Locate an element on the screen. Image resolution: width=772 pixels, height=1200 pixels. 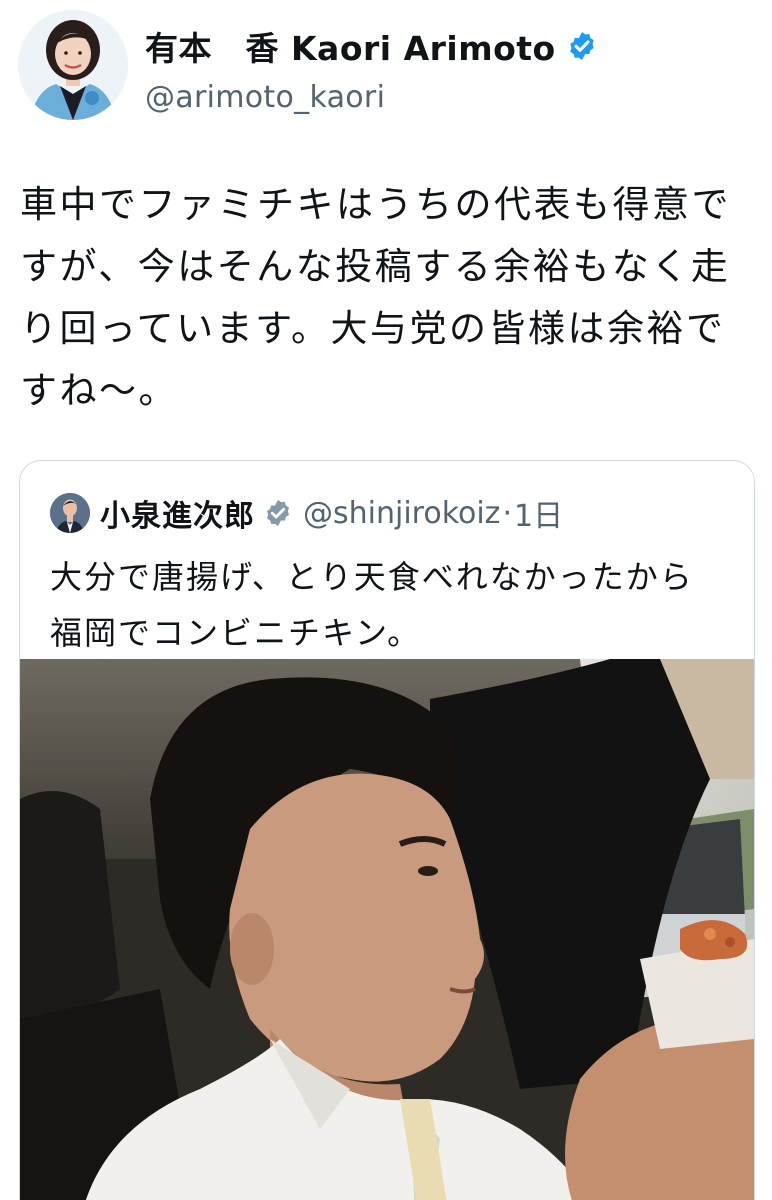
author-avatar-image is located at coordinates (73, 65).